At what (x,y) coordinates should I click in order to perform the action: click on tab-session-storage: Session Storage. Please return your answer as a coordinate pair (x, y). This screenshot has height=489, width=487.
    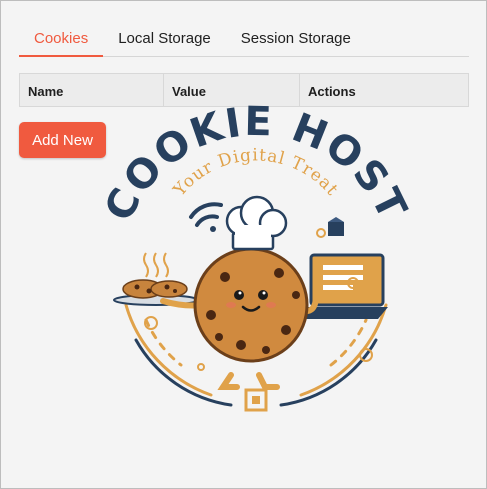
    Looking at the image, I should click on (296, 40).